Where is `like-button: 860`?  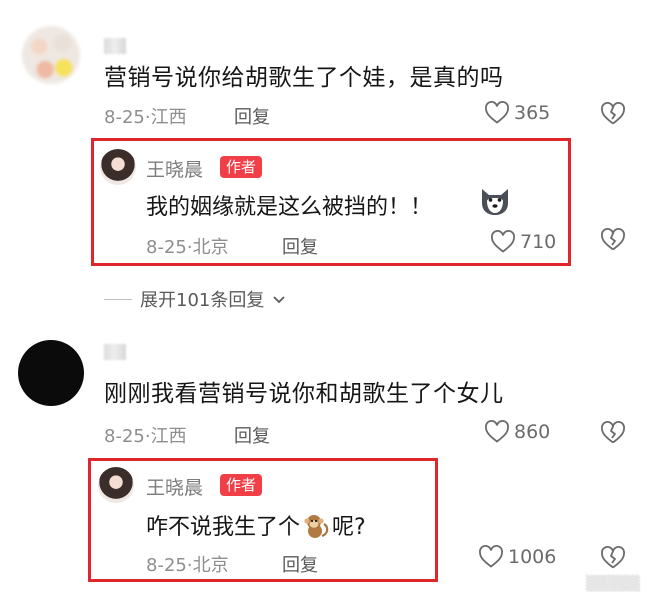 like-button: 860 is located at coordinates (517, 432).